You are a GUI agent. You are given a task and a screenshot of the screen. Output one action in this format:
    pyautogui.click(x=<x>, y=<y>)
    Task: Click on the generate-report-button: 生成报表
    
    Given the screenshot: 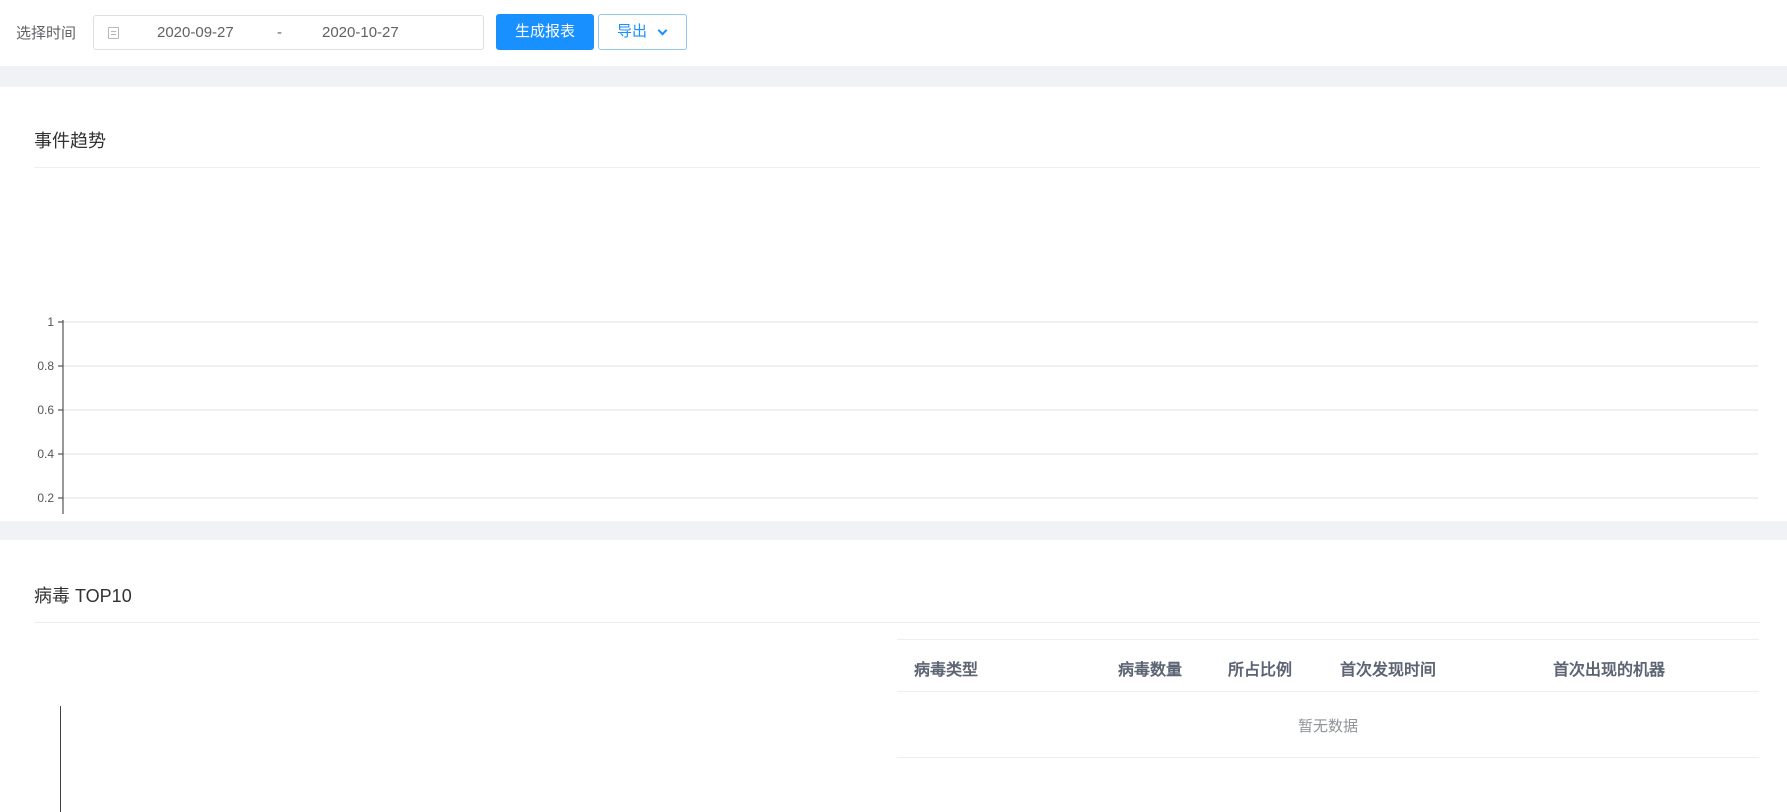 What is the action you would take?
    pyautogui.click(x=545, y=32)
    